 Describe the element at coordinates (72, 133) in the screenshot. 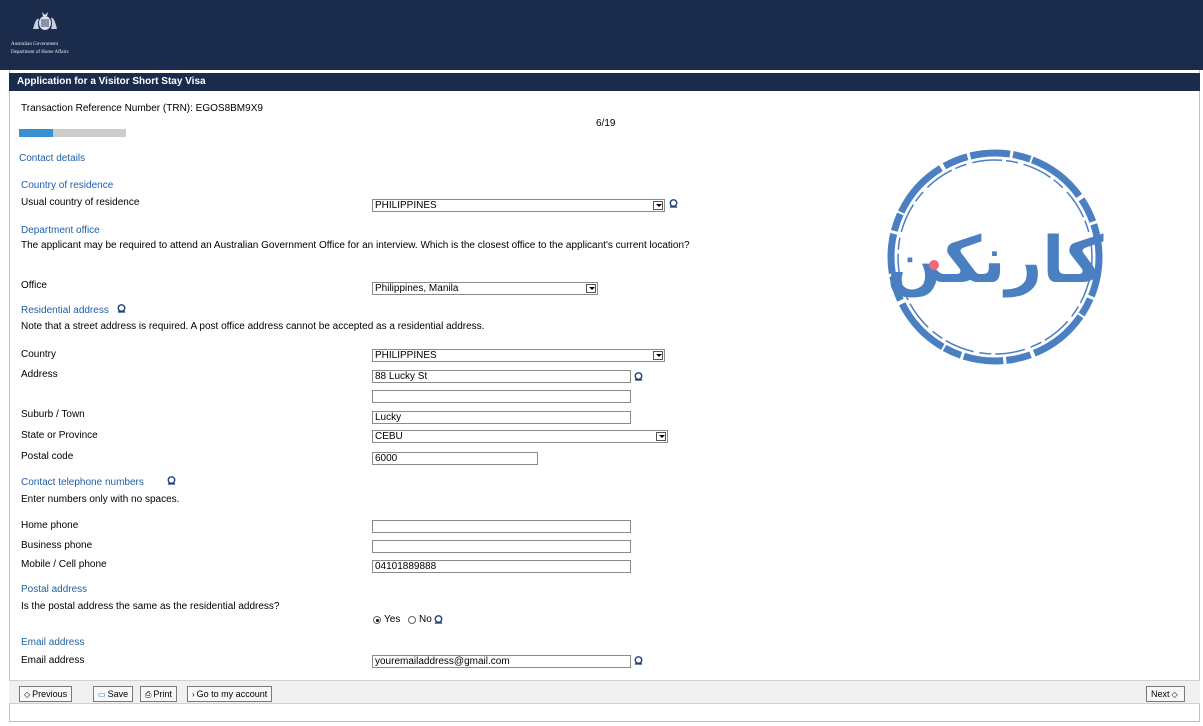

I see `progress-bar` at that location.